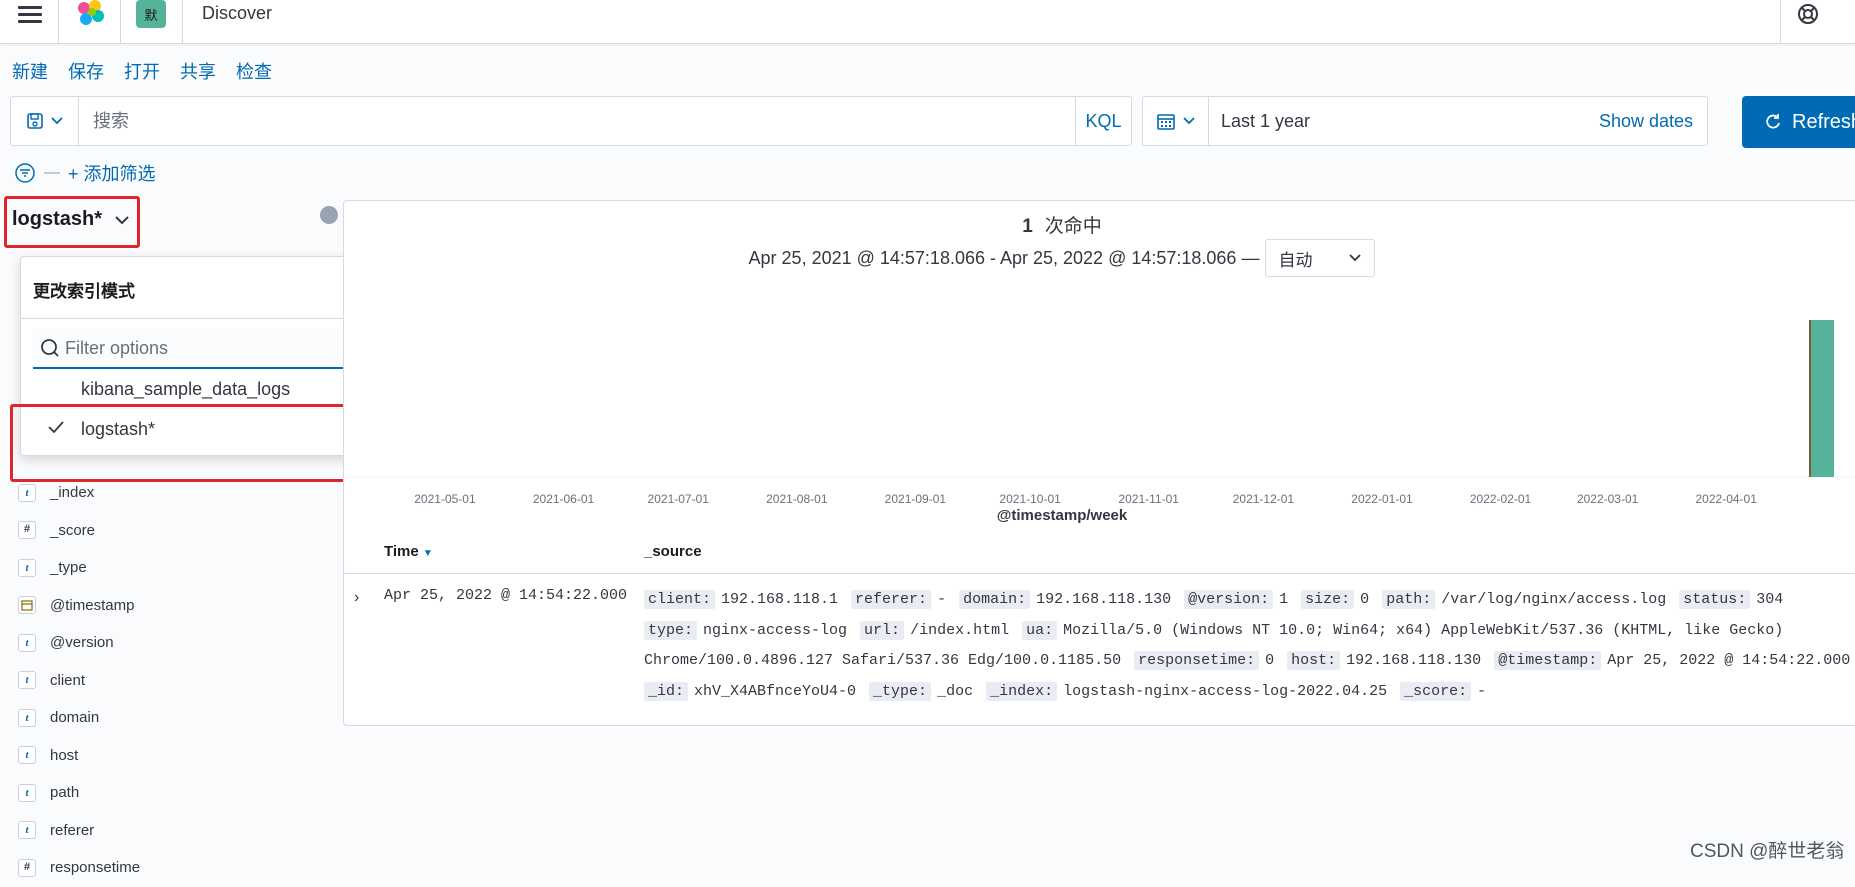  What do you see at coordinates (30, 71) in the screenshot?
I see `menu-new: 新建` at bounding box center [30, 71].